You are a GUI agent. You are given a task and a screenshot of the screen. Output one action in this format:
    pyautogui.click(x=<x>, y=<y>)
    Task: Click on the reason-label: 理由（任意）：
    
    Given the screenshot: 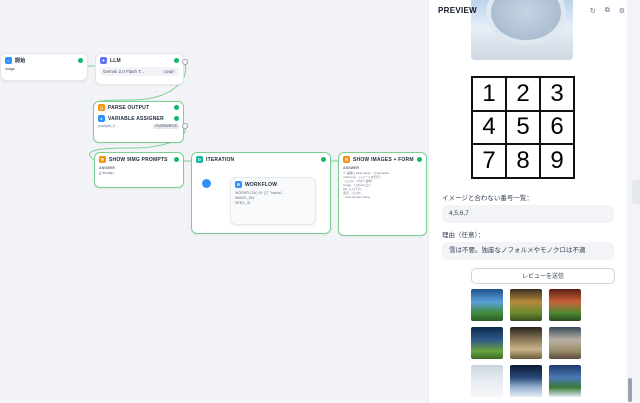 What is the action you would take?
    pyautogui.click(x=463, y=235)
    